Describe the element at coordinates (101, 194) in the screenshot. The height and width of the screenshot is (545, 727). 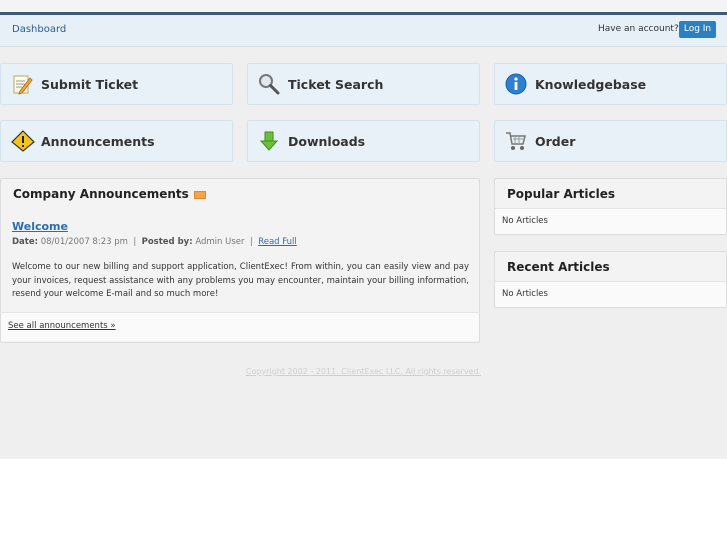
I see `announcements-title: Company Announcements` at that location.